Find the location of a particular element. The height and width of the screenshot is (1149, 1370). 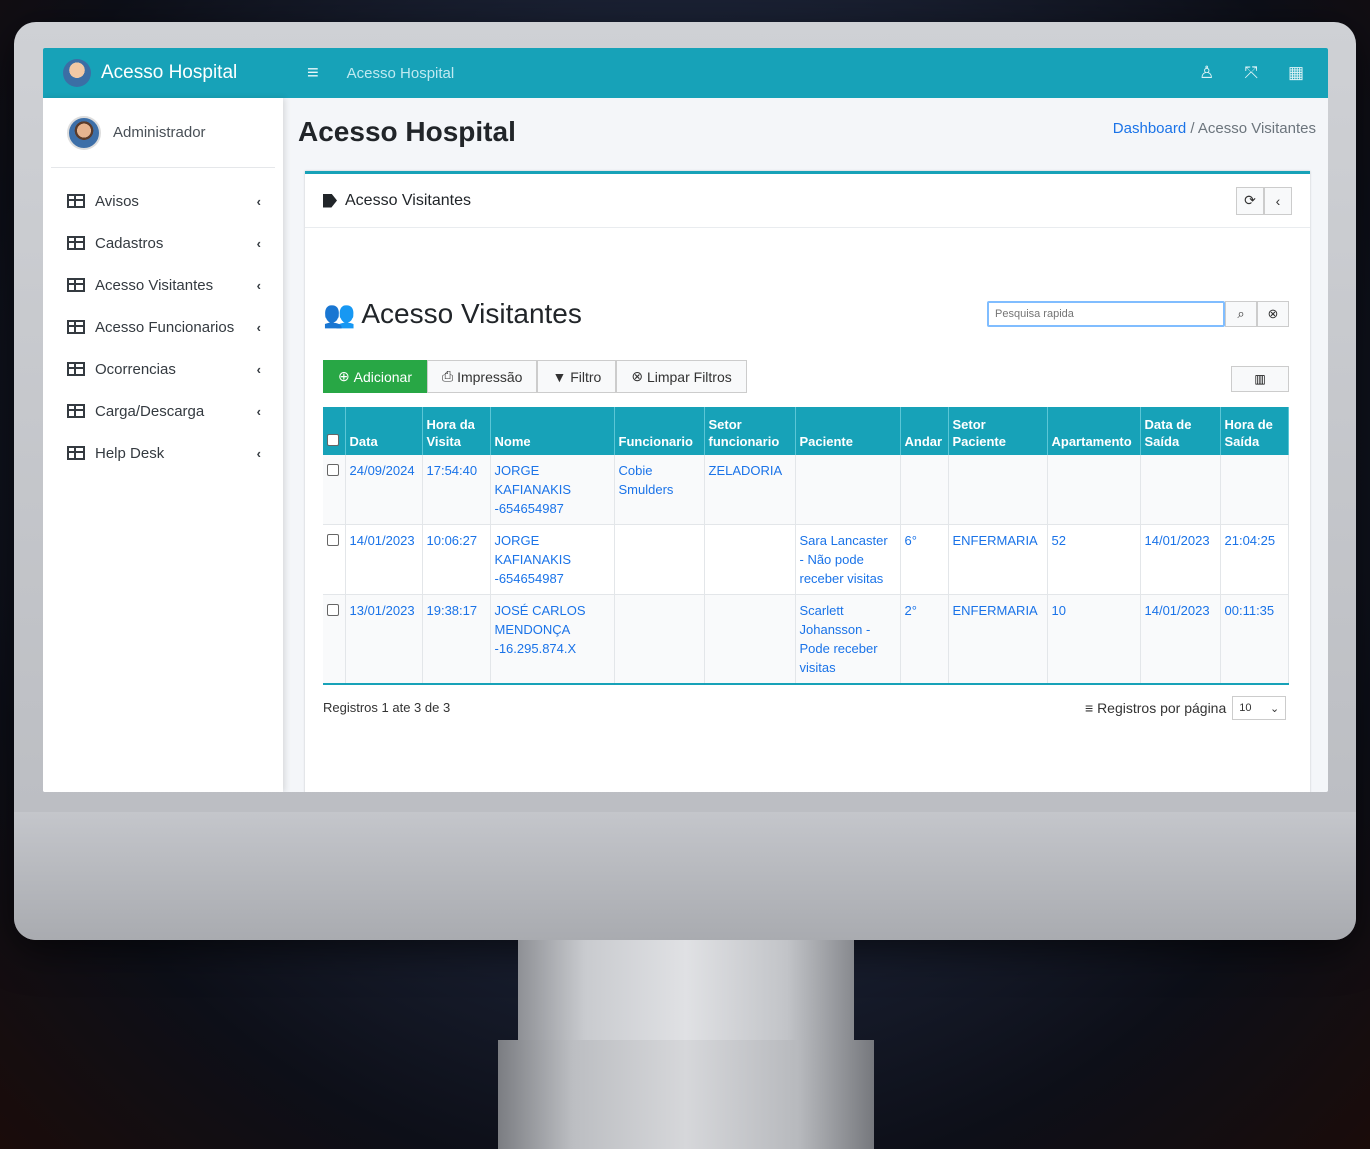

per-page-control: ≡ Registros por página 10 ⌄ is located at coordinates (1186, 708).